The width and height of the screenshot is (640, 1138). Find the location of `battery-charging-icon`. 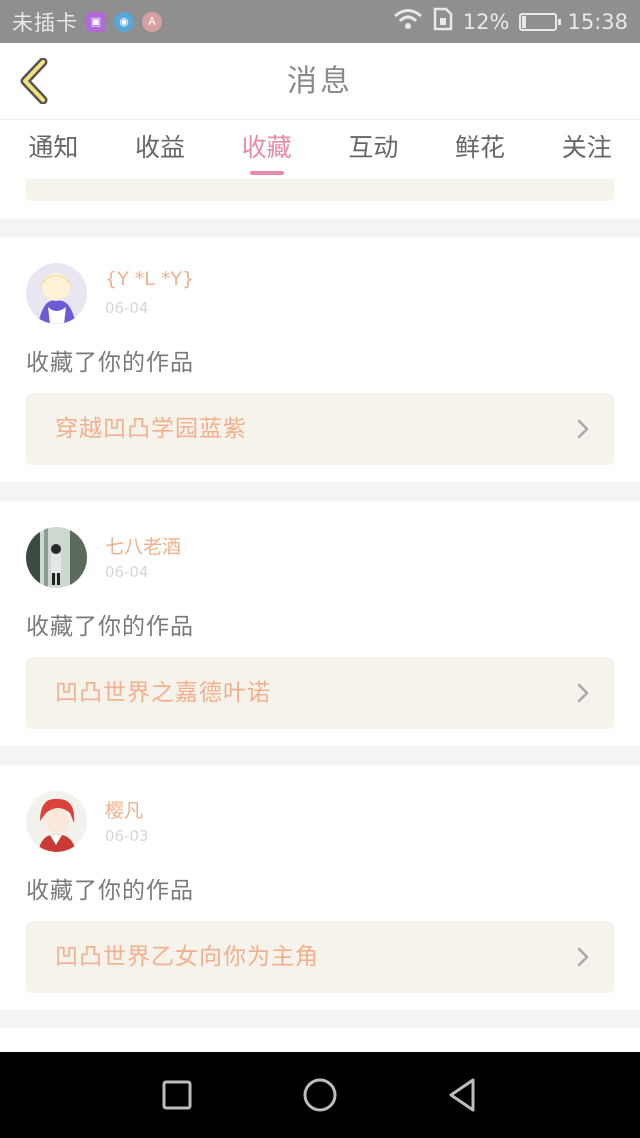

battery-charging-icon is located at coordinates (540, 21).